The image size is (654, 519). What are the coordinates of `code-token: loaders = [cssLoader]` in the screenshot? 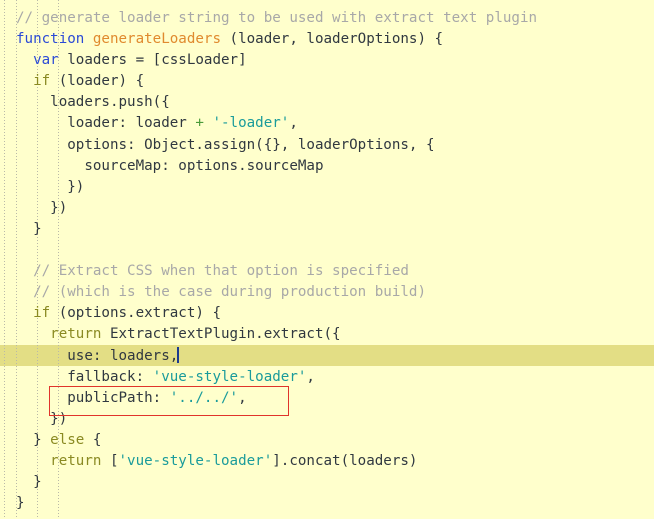 It's located at (152, 60).